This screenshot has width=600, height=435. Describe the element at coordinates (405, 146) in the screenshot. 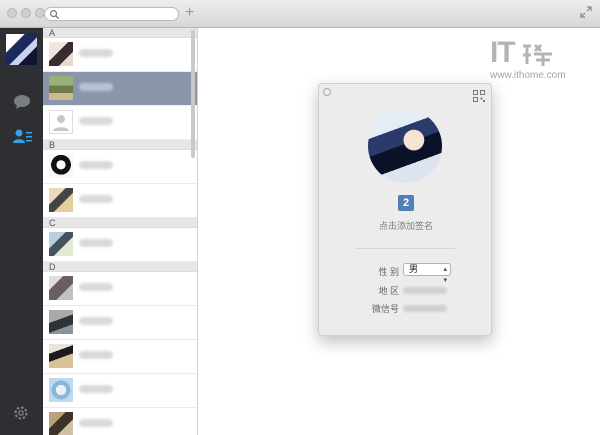

I see `profile-photo` at that location.